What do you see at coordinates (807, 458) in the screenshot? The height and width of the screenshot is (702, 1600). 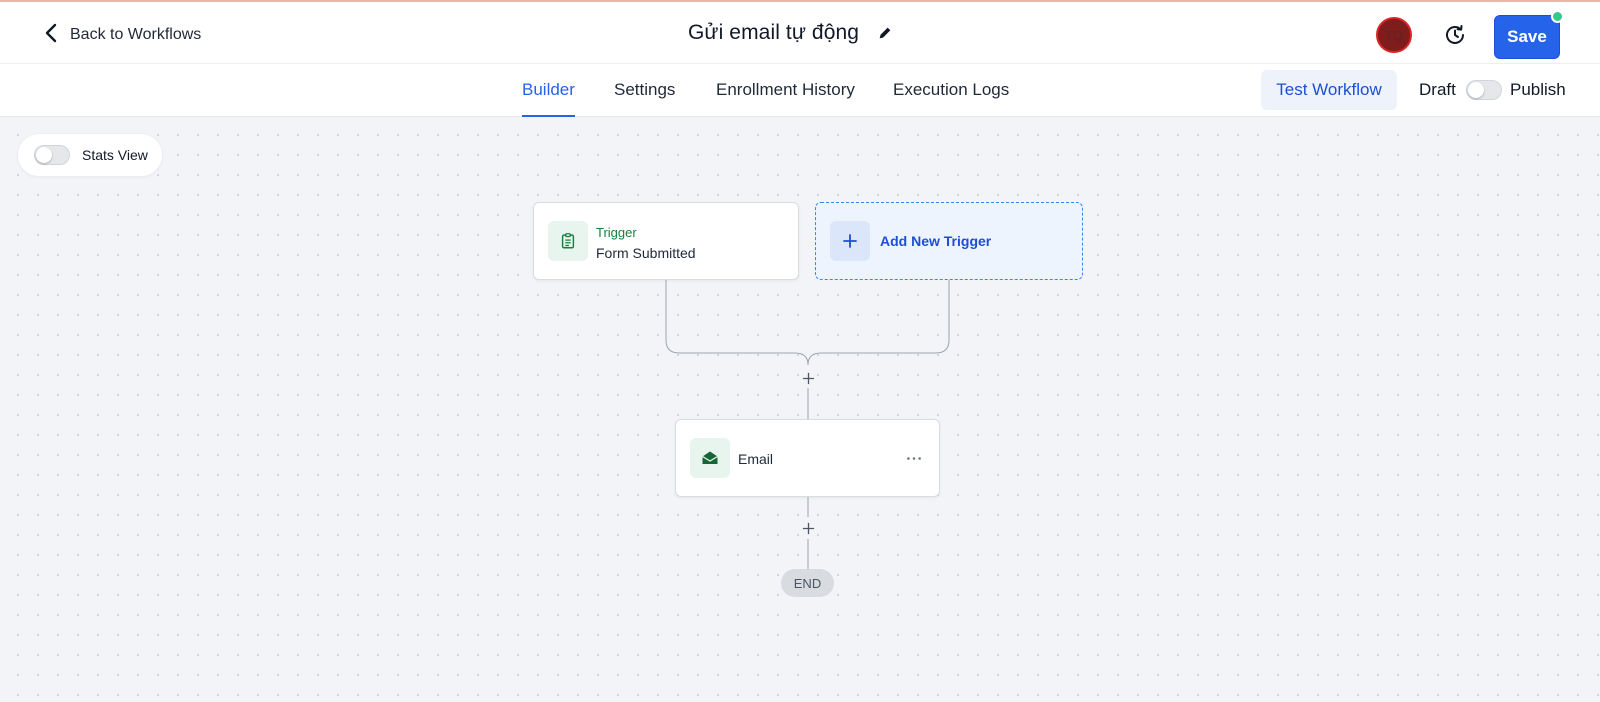 I see `email-action-node: Email` at bounding box center [807, 458].